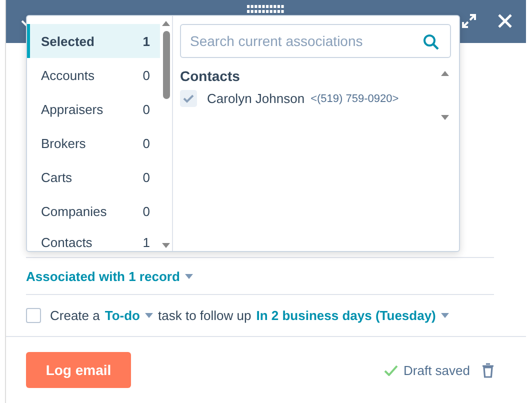  Describe the element at coordinates (431, 42) in the screenshot. I see `search-icon` at that location.